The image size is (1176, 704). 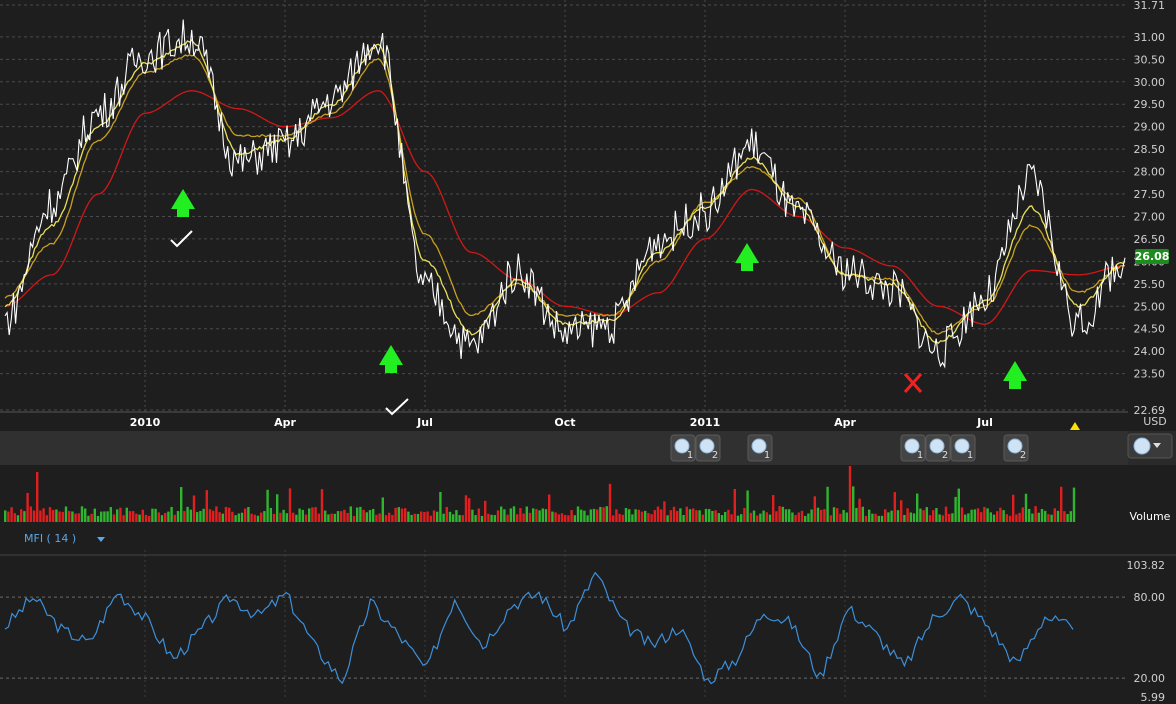 What do you see at coordinates (845, 422) in the screenshot?
I see `x-tick-label: Apr` at bounding box center [845, 422].